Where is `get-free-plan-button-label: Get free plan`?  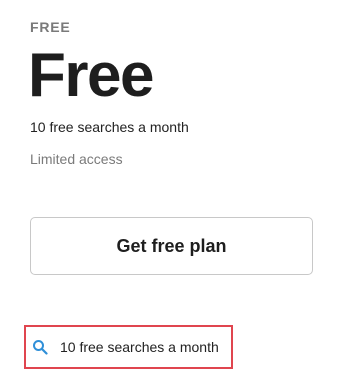 get-free-plan-button-label: Get free plan is located at coordinates (171, 245).